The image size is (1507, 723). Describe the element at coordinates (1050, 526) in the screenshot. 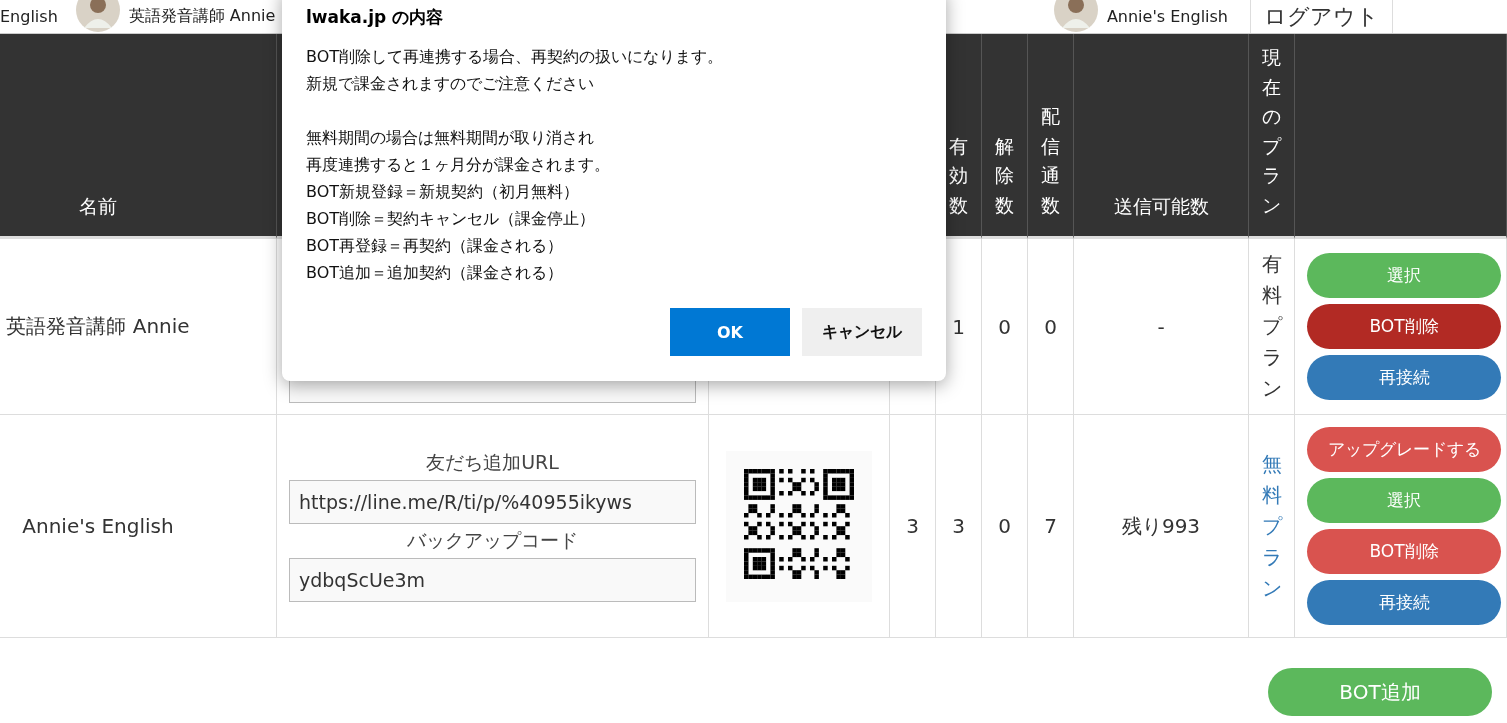

I see `table-cell: 7` at that location.